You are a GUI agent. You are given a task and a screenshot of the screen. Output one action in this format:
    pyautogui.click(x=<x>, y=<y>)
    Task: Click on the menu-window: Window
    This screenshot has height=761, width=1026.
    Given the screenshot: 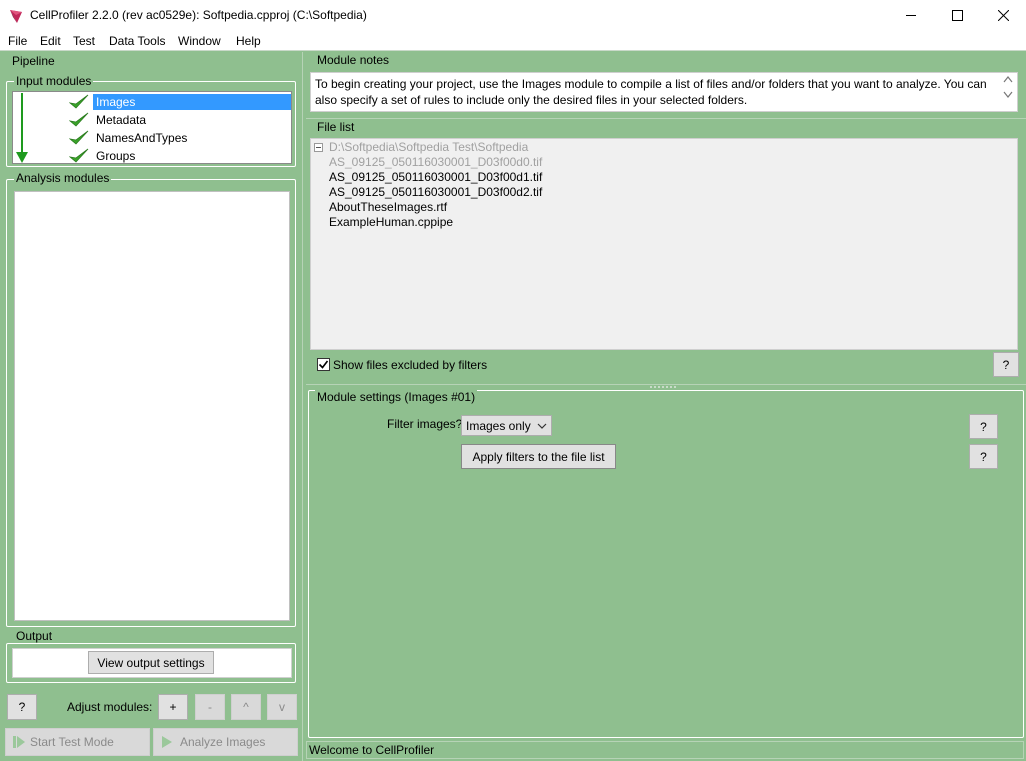 What is the action you would take?
    pyautogui.click(x=199, y=41)
    